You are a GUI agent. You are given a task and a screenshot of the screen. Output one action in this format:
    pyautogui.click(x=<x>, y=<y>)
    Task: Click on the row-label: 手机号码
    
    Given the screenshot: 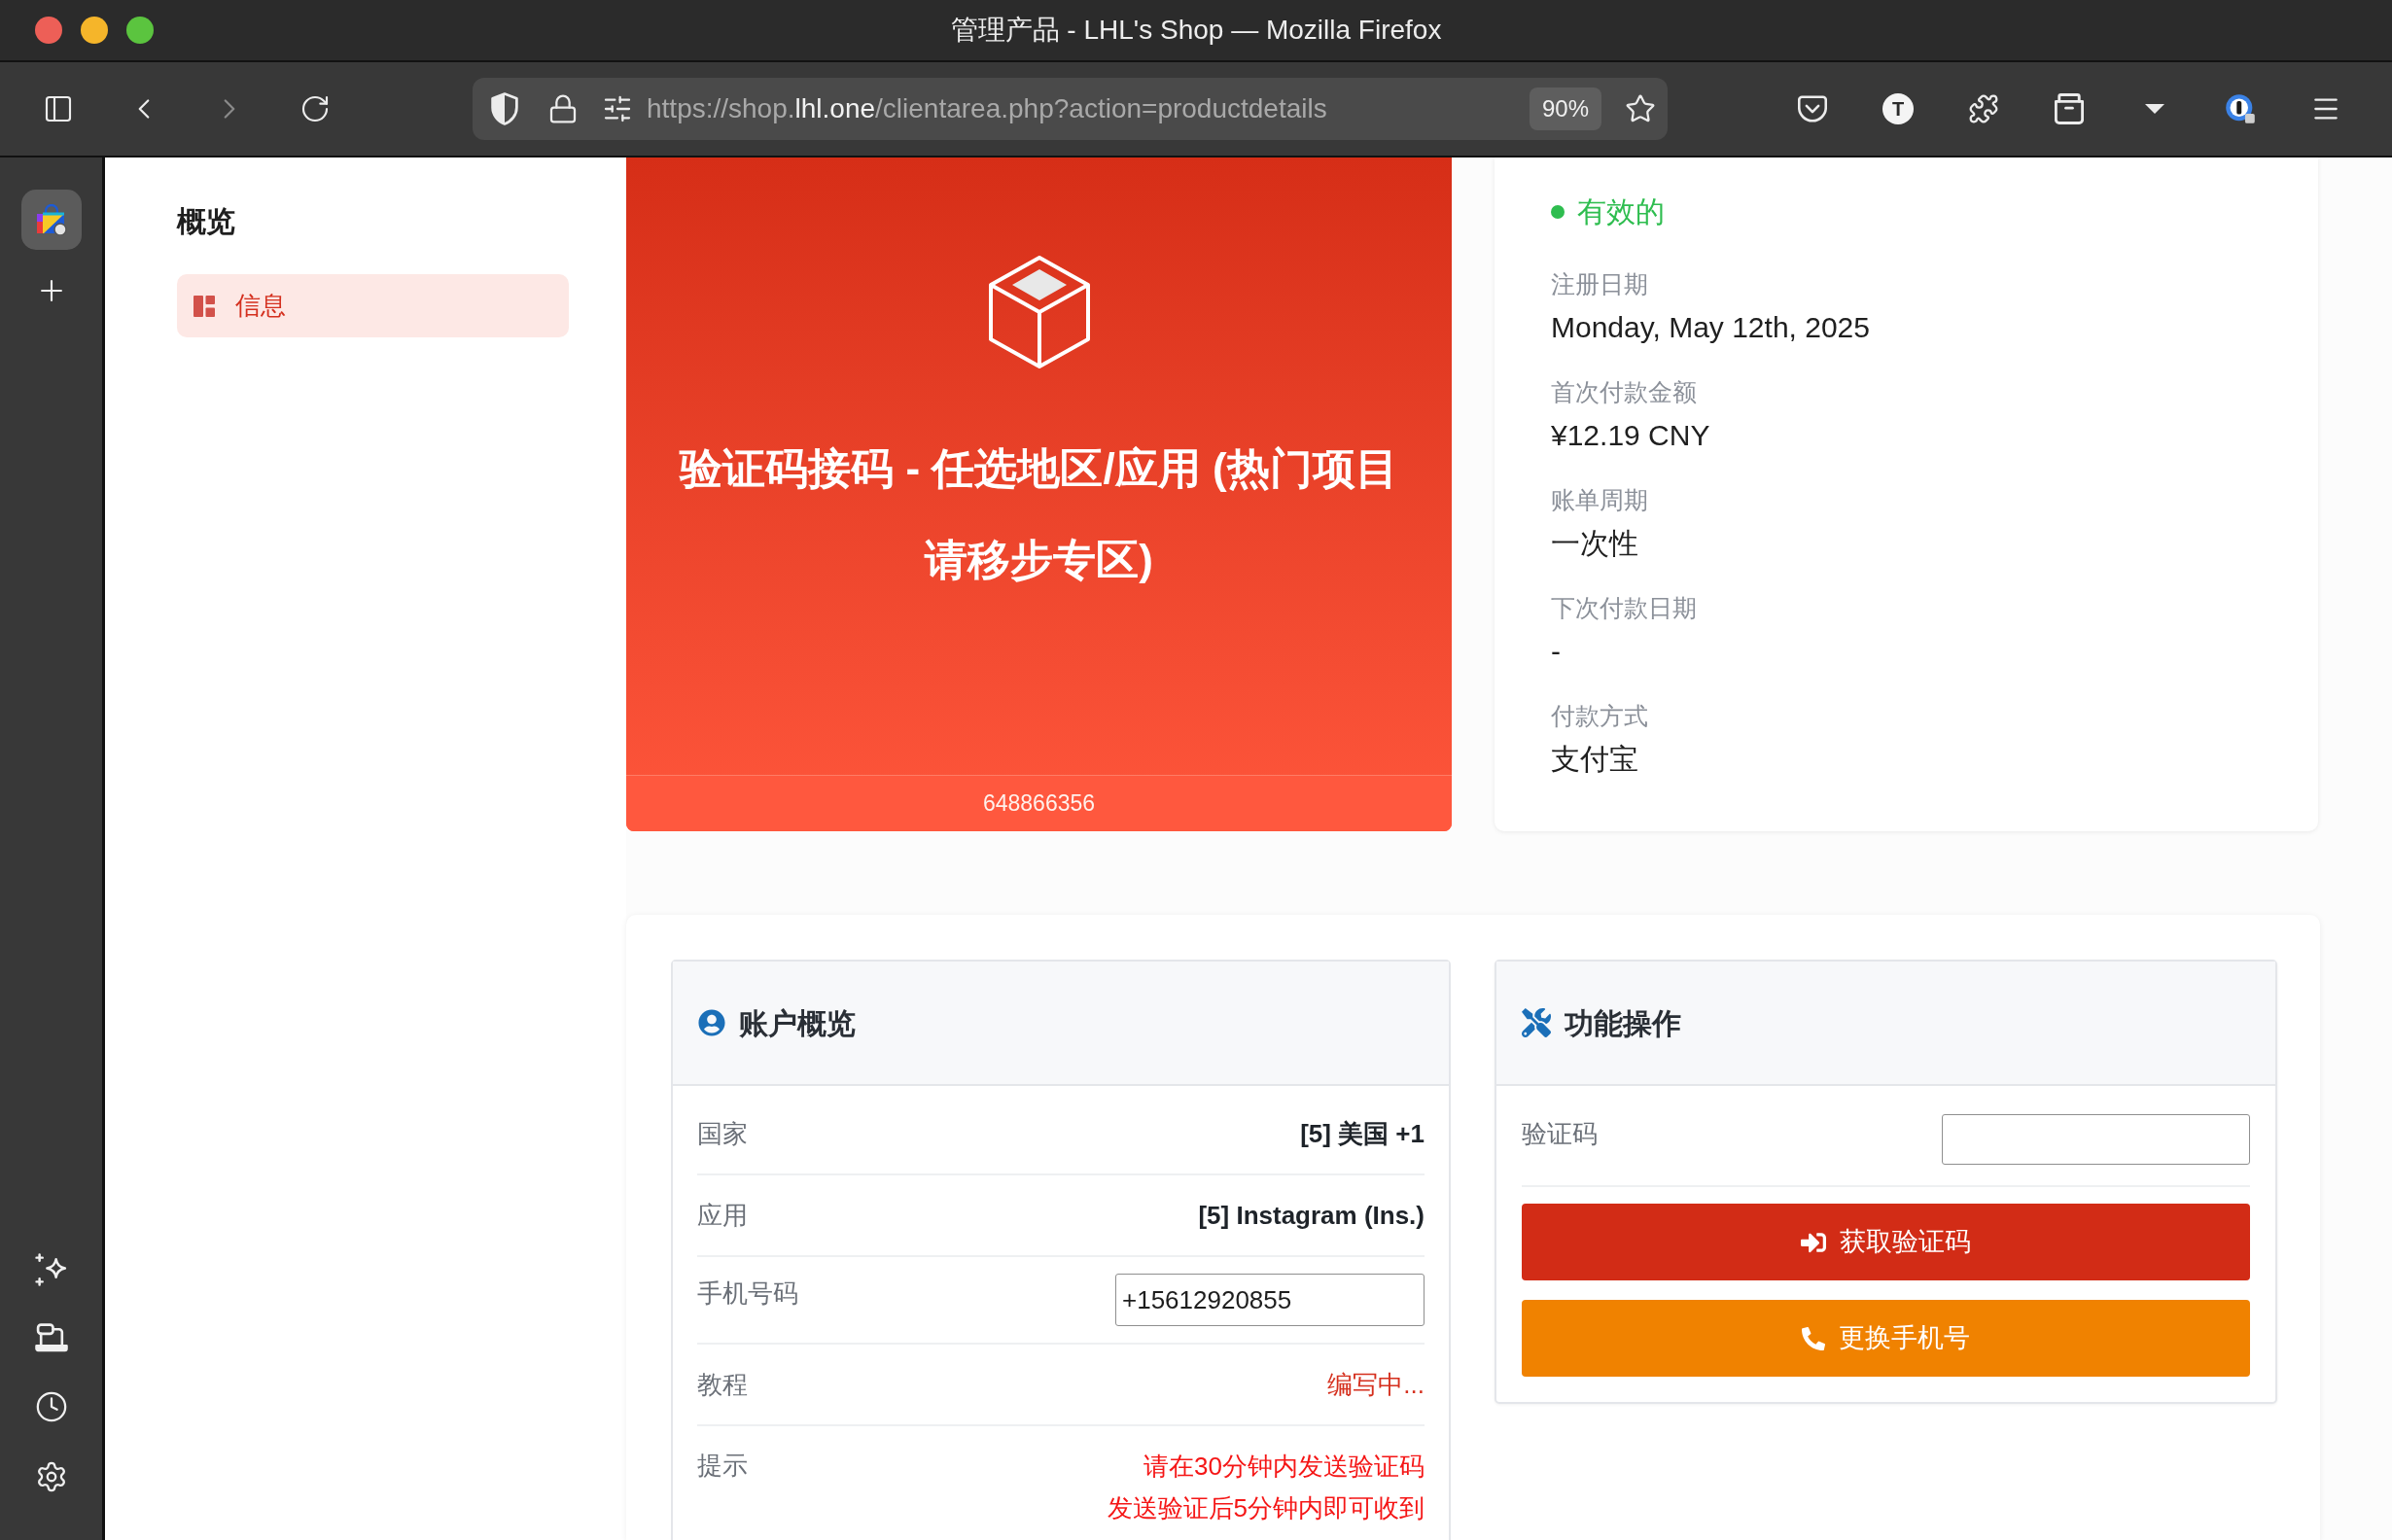 What is the action you would take?
    pyautogui.click(x=748, y=1294)
    